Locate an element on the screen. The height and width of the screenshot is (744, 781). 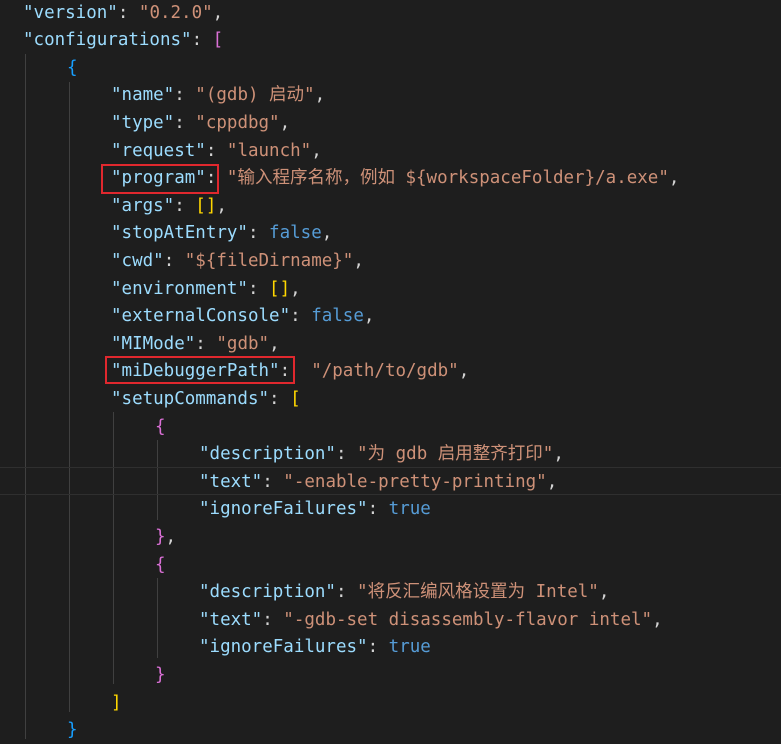
code-line: "description": "为 gdb 启用整齐打印", is located at coordinates (381, 454).